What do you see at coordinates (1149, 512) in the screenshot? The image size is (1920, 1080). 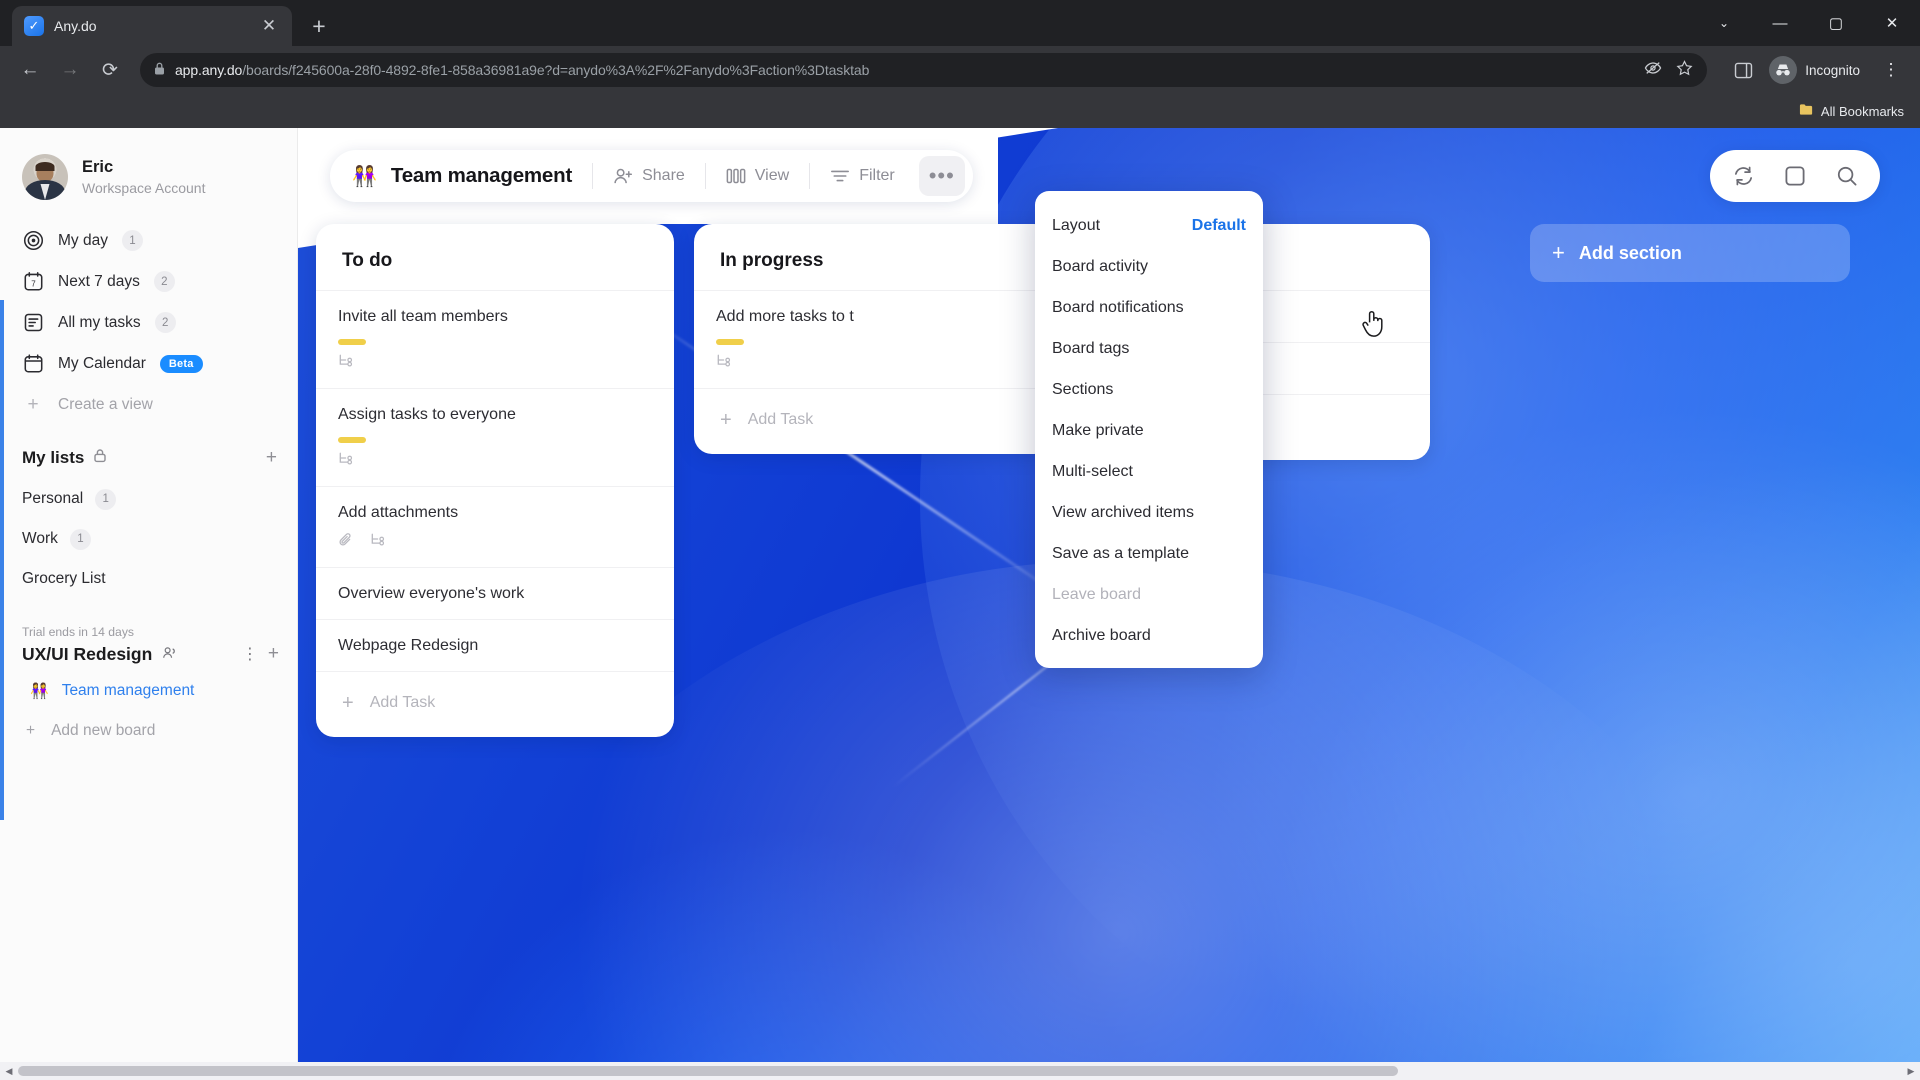 I see `menu-item-view-archived-items: View archived items` at bounding box center [1149, 512].